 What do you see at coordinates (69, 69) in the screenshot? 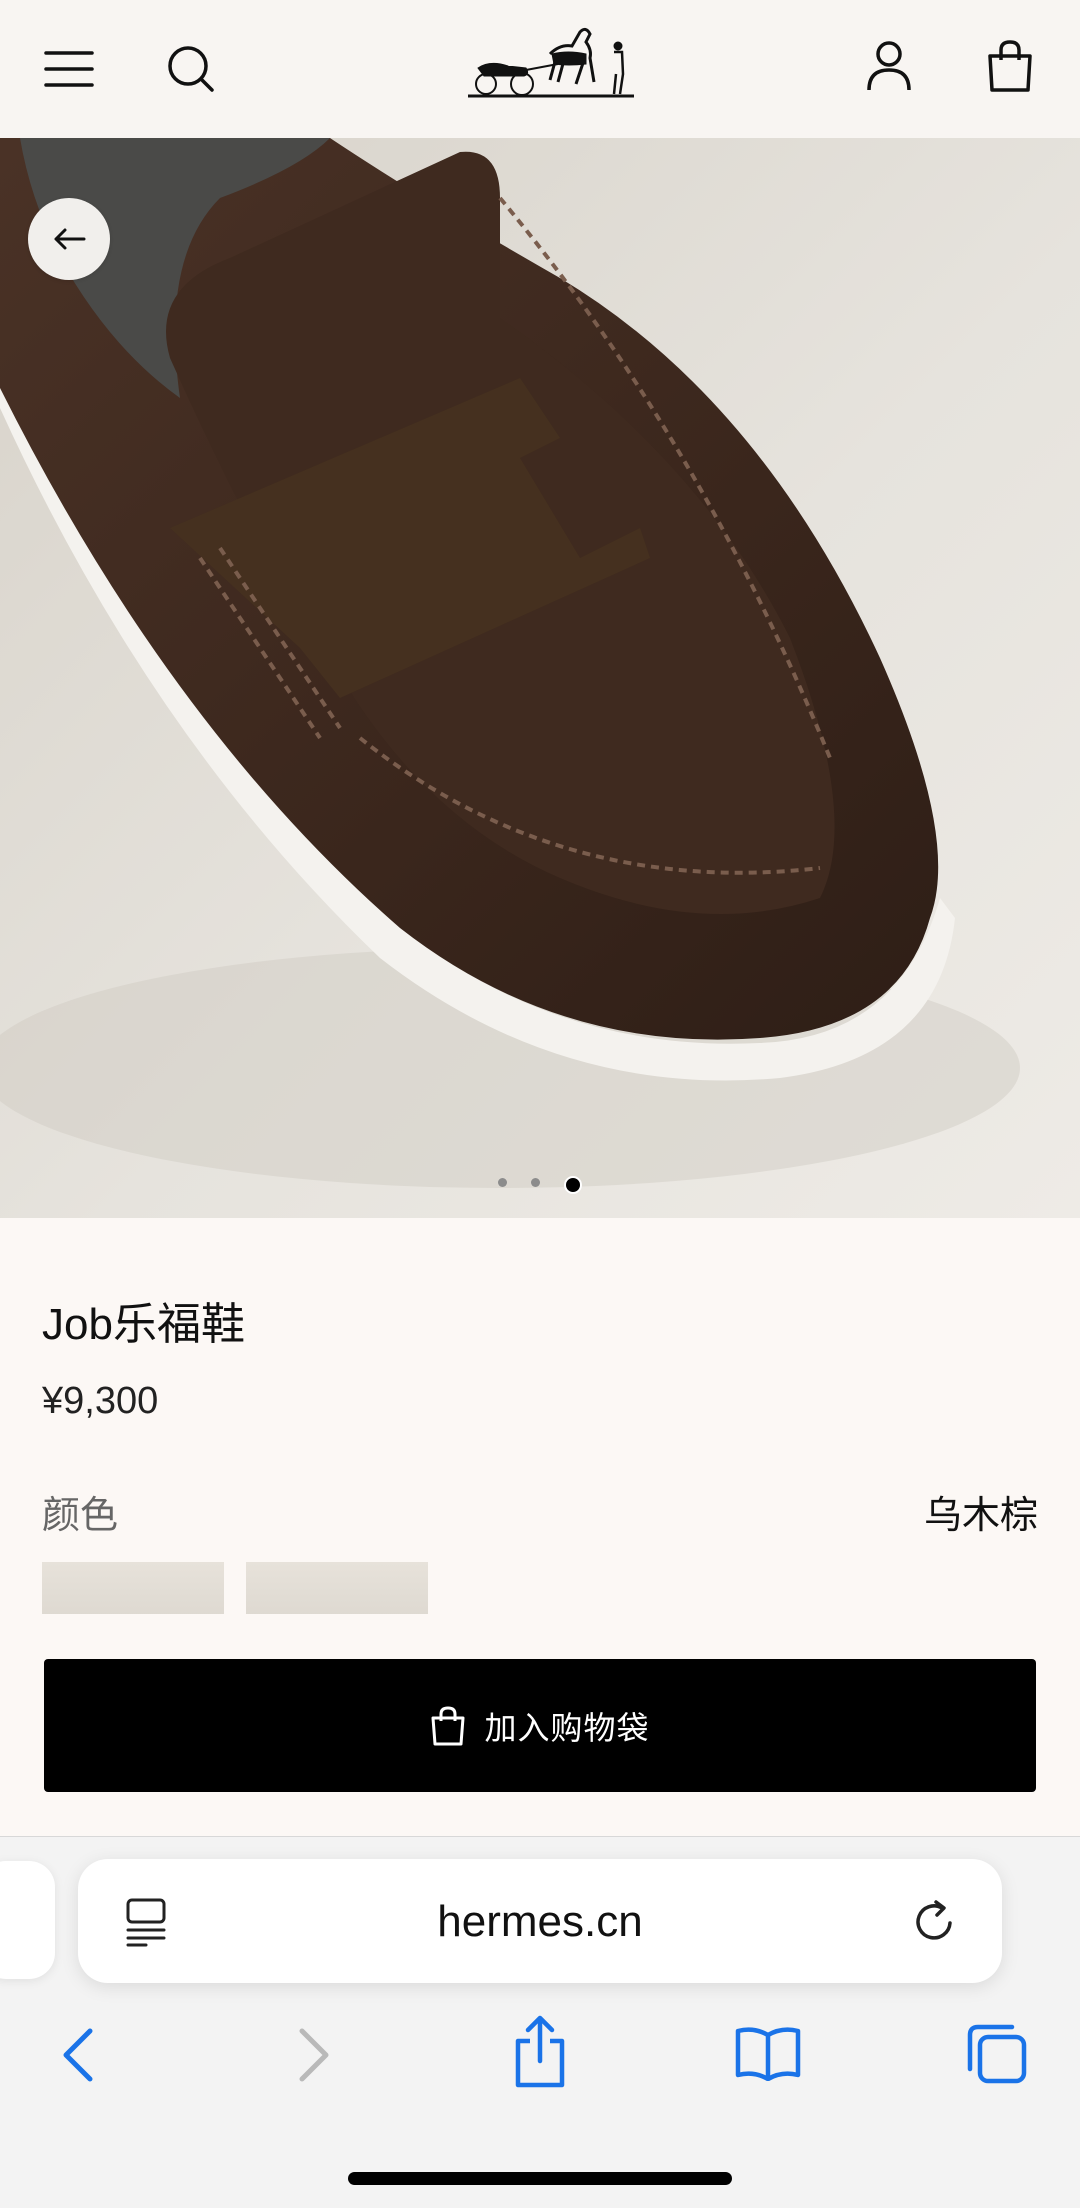
I see `hamburger-menu-icon` at bounding box center [69, 69].